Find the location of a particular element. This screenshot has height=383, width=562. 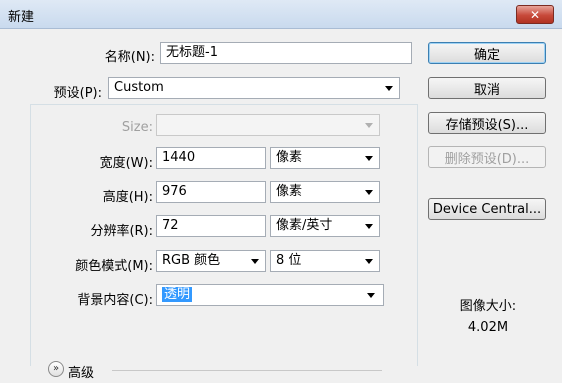

close-icon: ✕ is located at coordinates (535, 14).